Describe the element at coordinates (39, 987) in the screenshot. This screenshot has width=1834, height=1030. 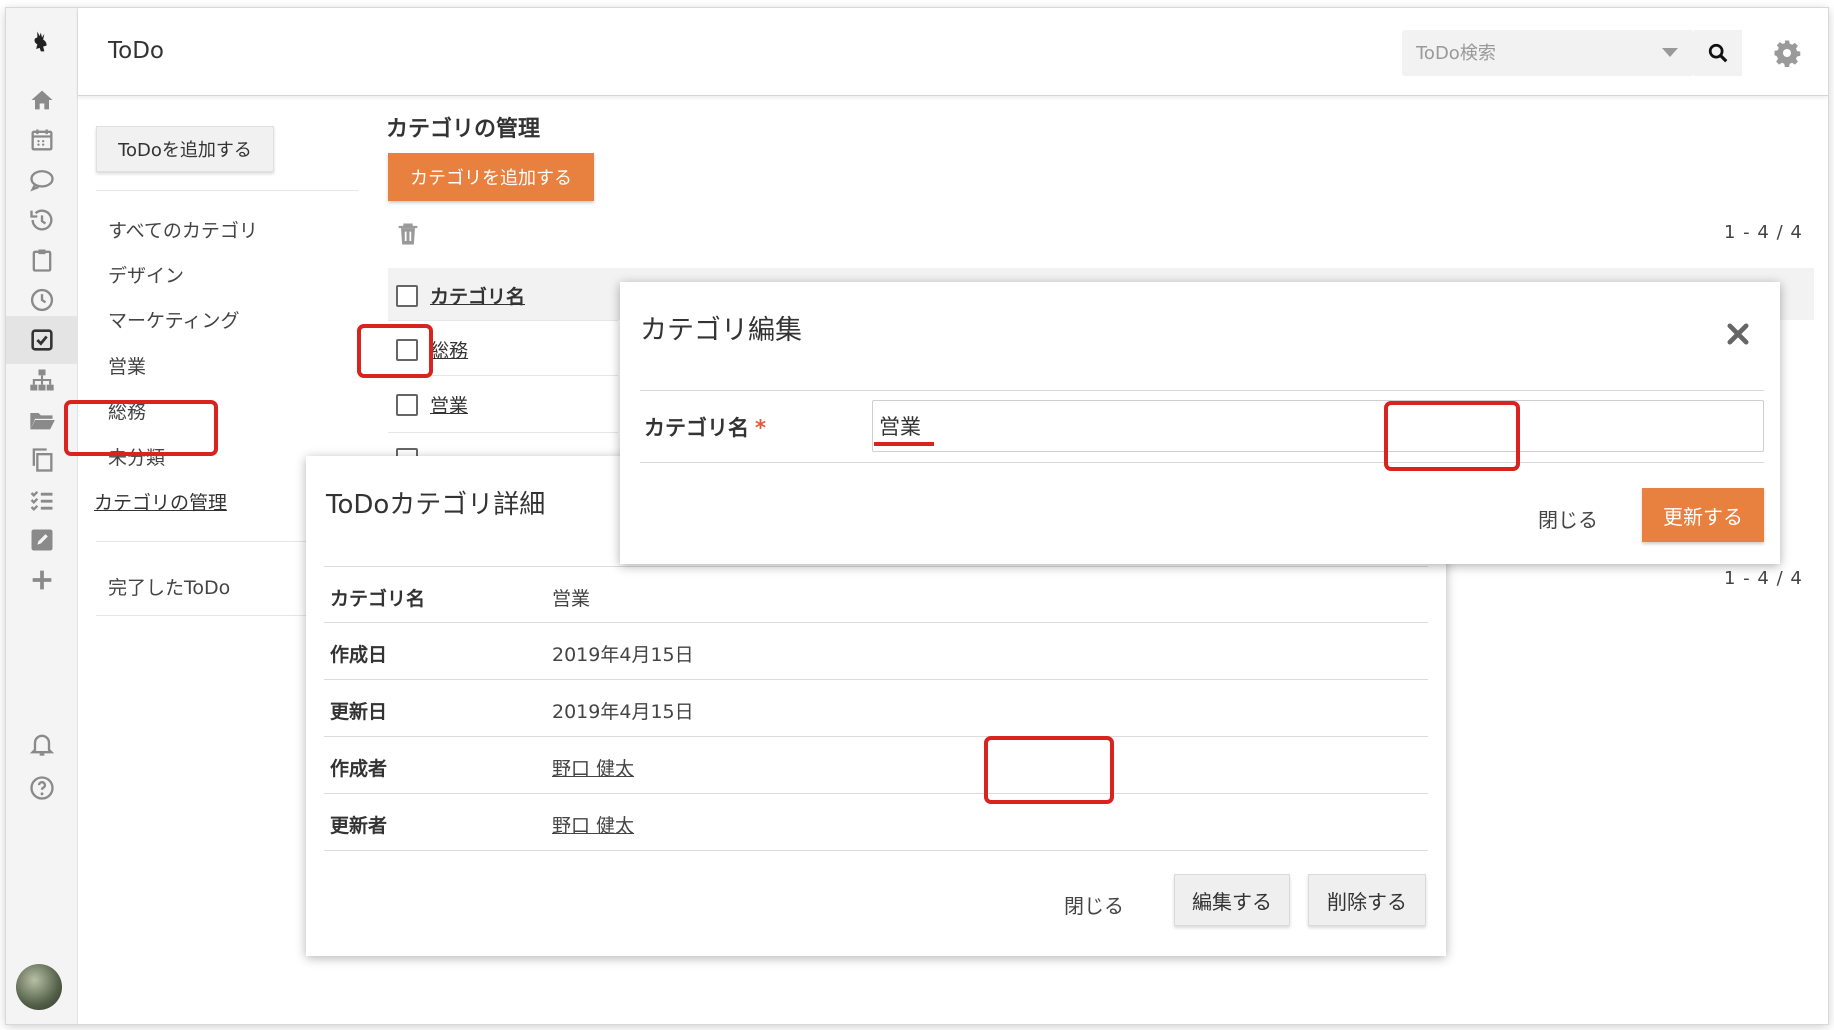
I see `avatar` at that location.